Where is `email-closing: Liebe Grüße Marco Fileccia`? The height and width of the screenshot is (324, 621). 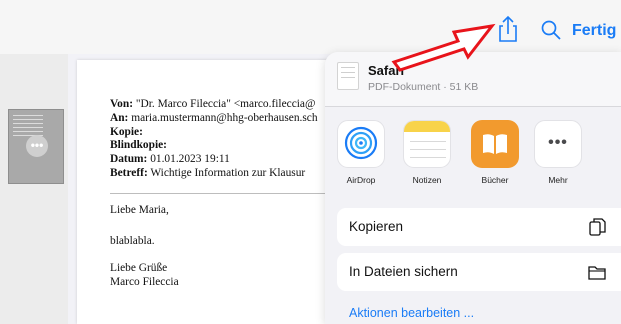
email-closing: Liebe Grüße Marco Fileccia is located at coordinates (144, 276).